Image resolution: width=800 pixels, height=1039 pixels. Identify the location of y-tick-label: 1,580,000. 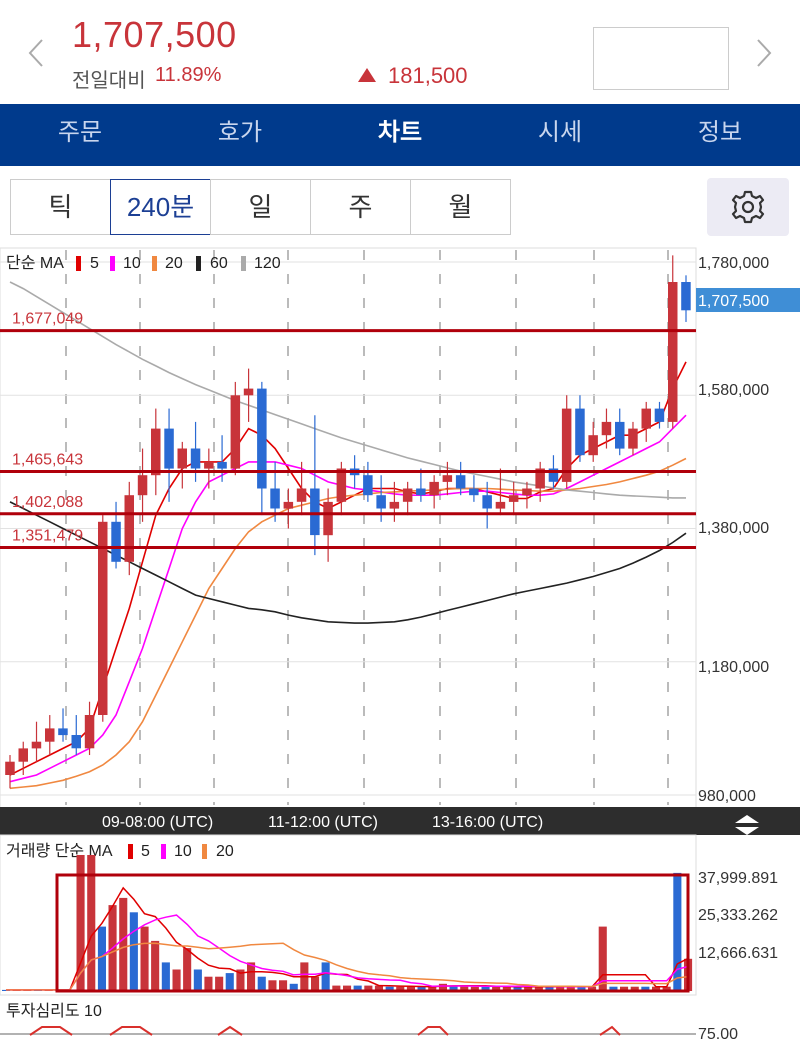
(733, 390).